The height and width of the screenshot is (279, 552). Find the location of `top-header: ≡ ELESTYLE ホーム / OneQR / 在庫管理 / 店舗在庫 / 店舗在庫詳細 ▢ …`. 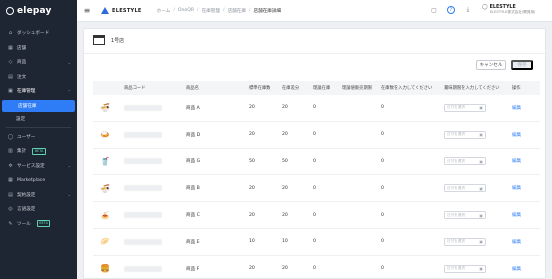

top-header: ≡ ELESTYLE ホーム / OneQR / 在庫管理 / 店舗在庫 / 店舗在庫詳細 ▢ … is located at coordinates (314, 11).